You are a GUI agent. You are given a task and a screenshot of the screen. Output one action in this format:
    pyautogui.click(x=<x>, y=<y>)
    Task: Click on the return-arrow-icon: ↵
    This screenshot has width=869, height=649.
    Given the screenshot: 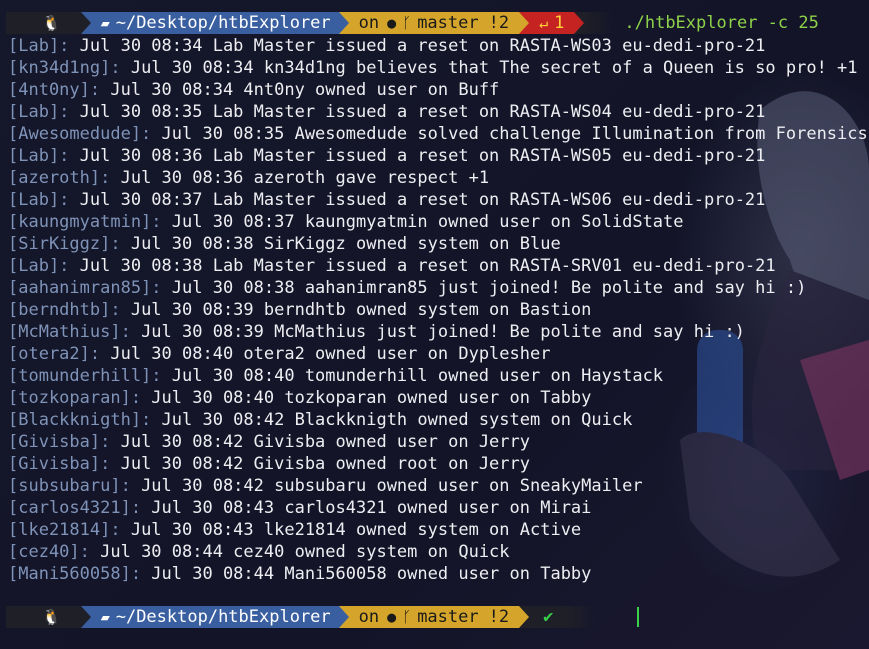 What is the action you would take?
    pyautogui.click(x=544, y=23)
    